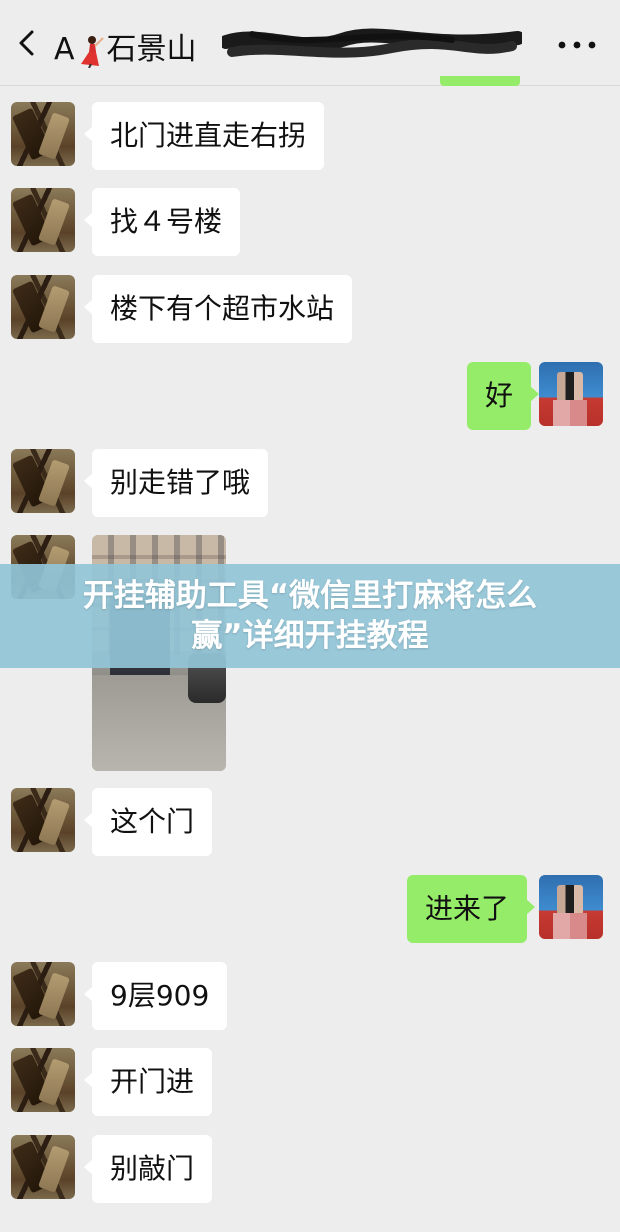 The height and width of the screenshot is (1232, 620). Describe the element at coordinates (64, 49) in the screenshot. I see `chat-title-prefix: A` at that location.